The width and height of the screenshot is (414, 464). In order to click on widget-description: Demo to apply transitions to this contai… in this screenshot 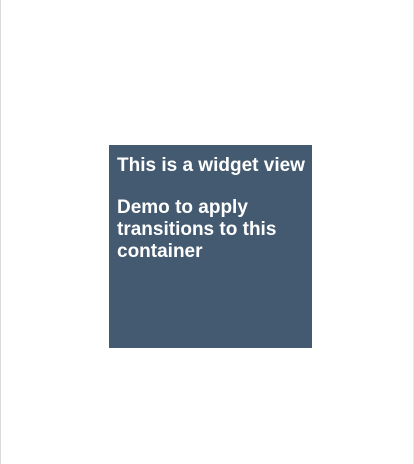, I will do `click(197, 229)`.